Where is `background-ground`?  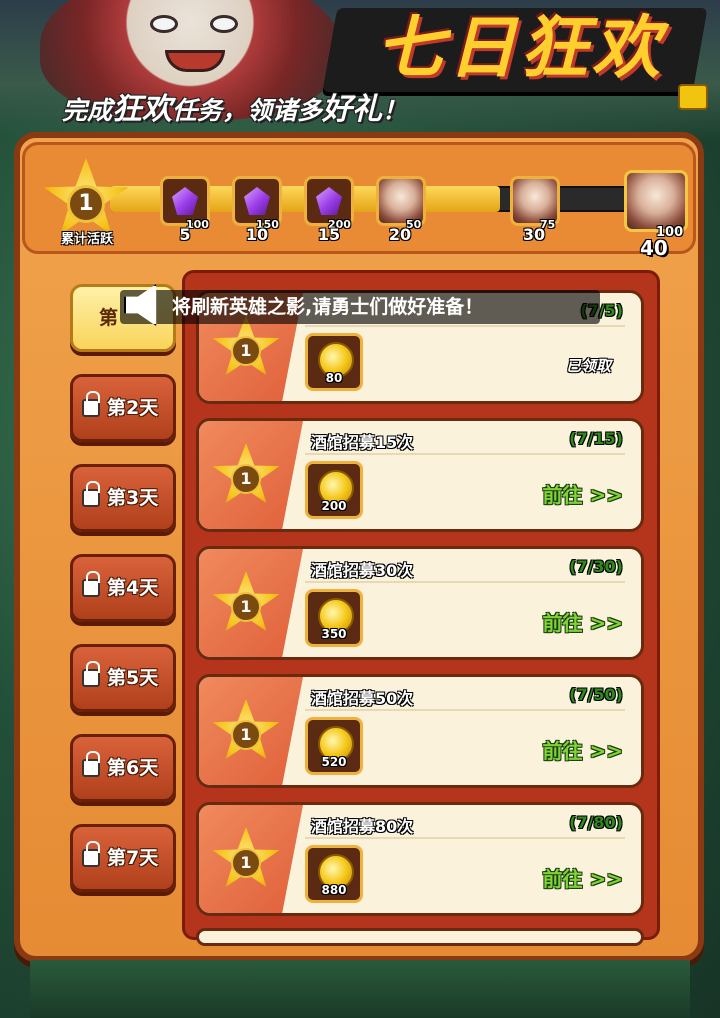
background-ground is located at coordinates (360, 989).